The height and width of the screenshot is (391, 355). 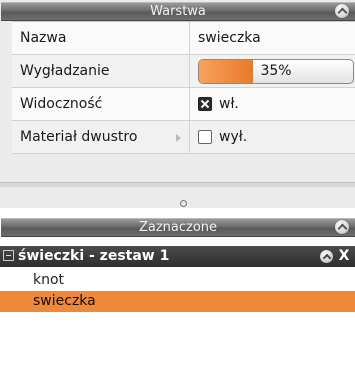 I want to click on close-icon: X, so click(x=344, y=256).